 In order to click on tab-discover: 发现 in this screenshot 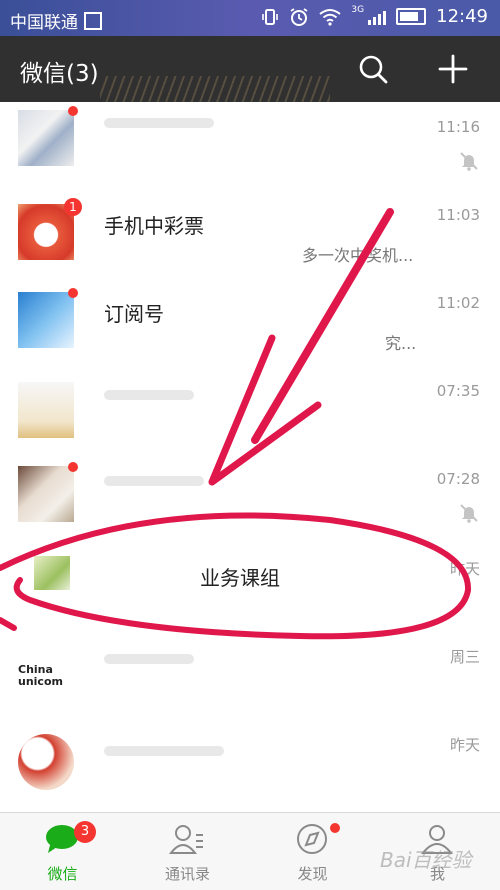, I will do `click(312, 851)`.